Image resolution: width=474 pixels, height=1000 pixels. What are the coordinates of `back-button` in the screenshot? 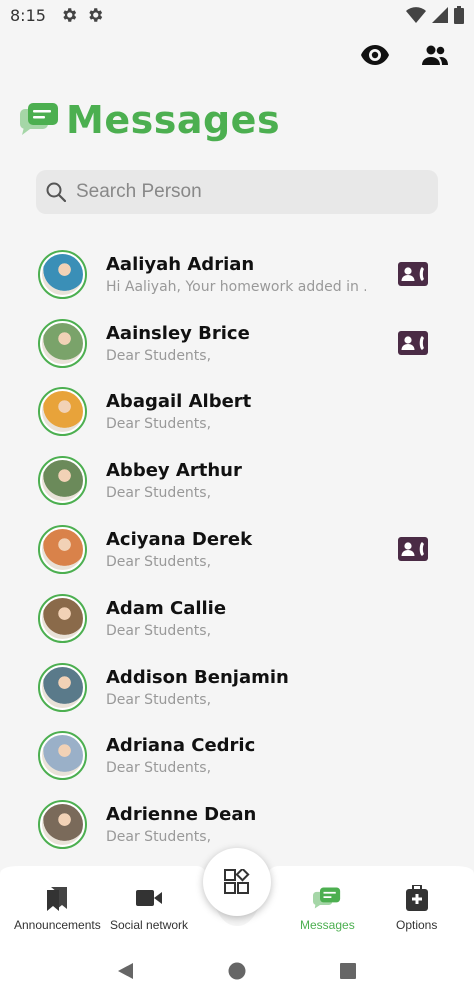 It's located at (126, 971).